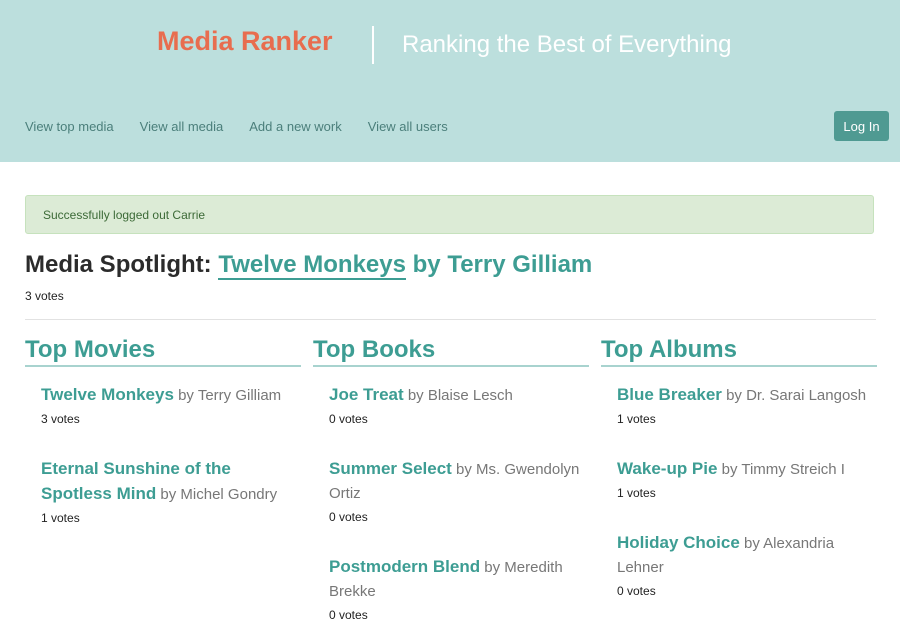 This screenshot has height=626, width=900. Describe the element at coordinates (739, 351) in the screenshot. I see `column-heading: Top Albums` at that location.